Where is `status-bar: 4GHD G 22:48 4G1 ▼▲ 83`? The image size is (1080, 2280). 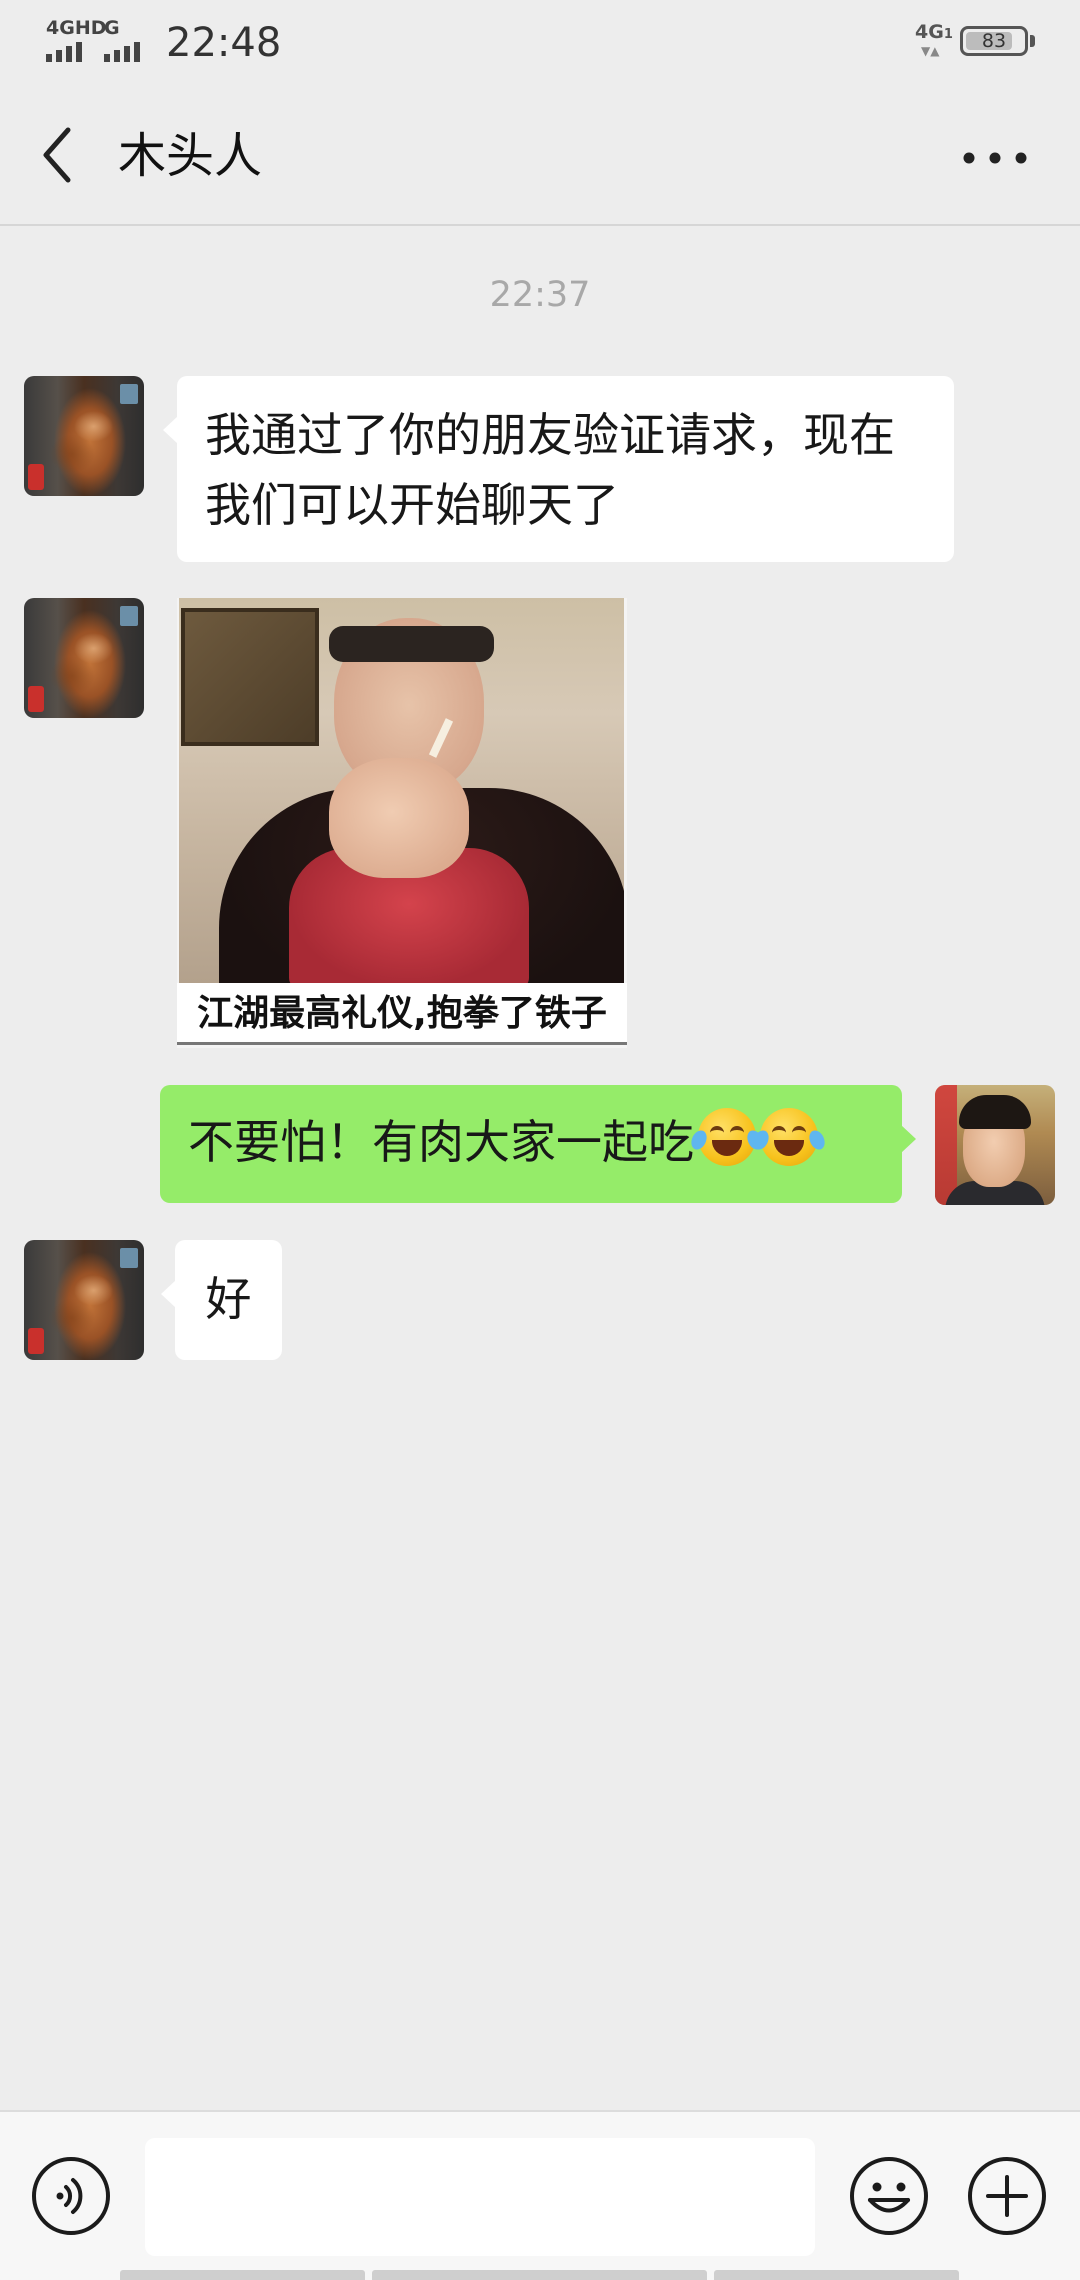
status-bar: 4GHD G 22:48 4G1 ▼▲ 83 is located at coordinates (540, 43).